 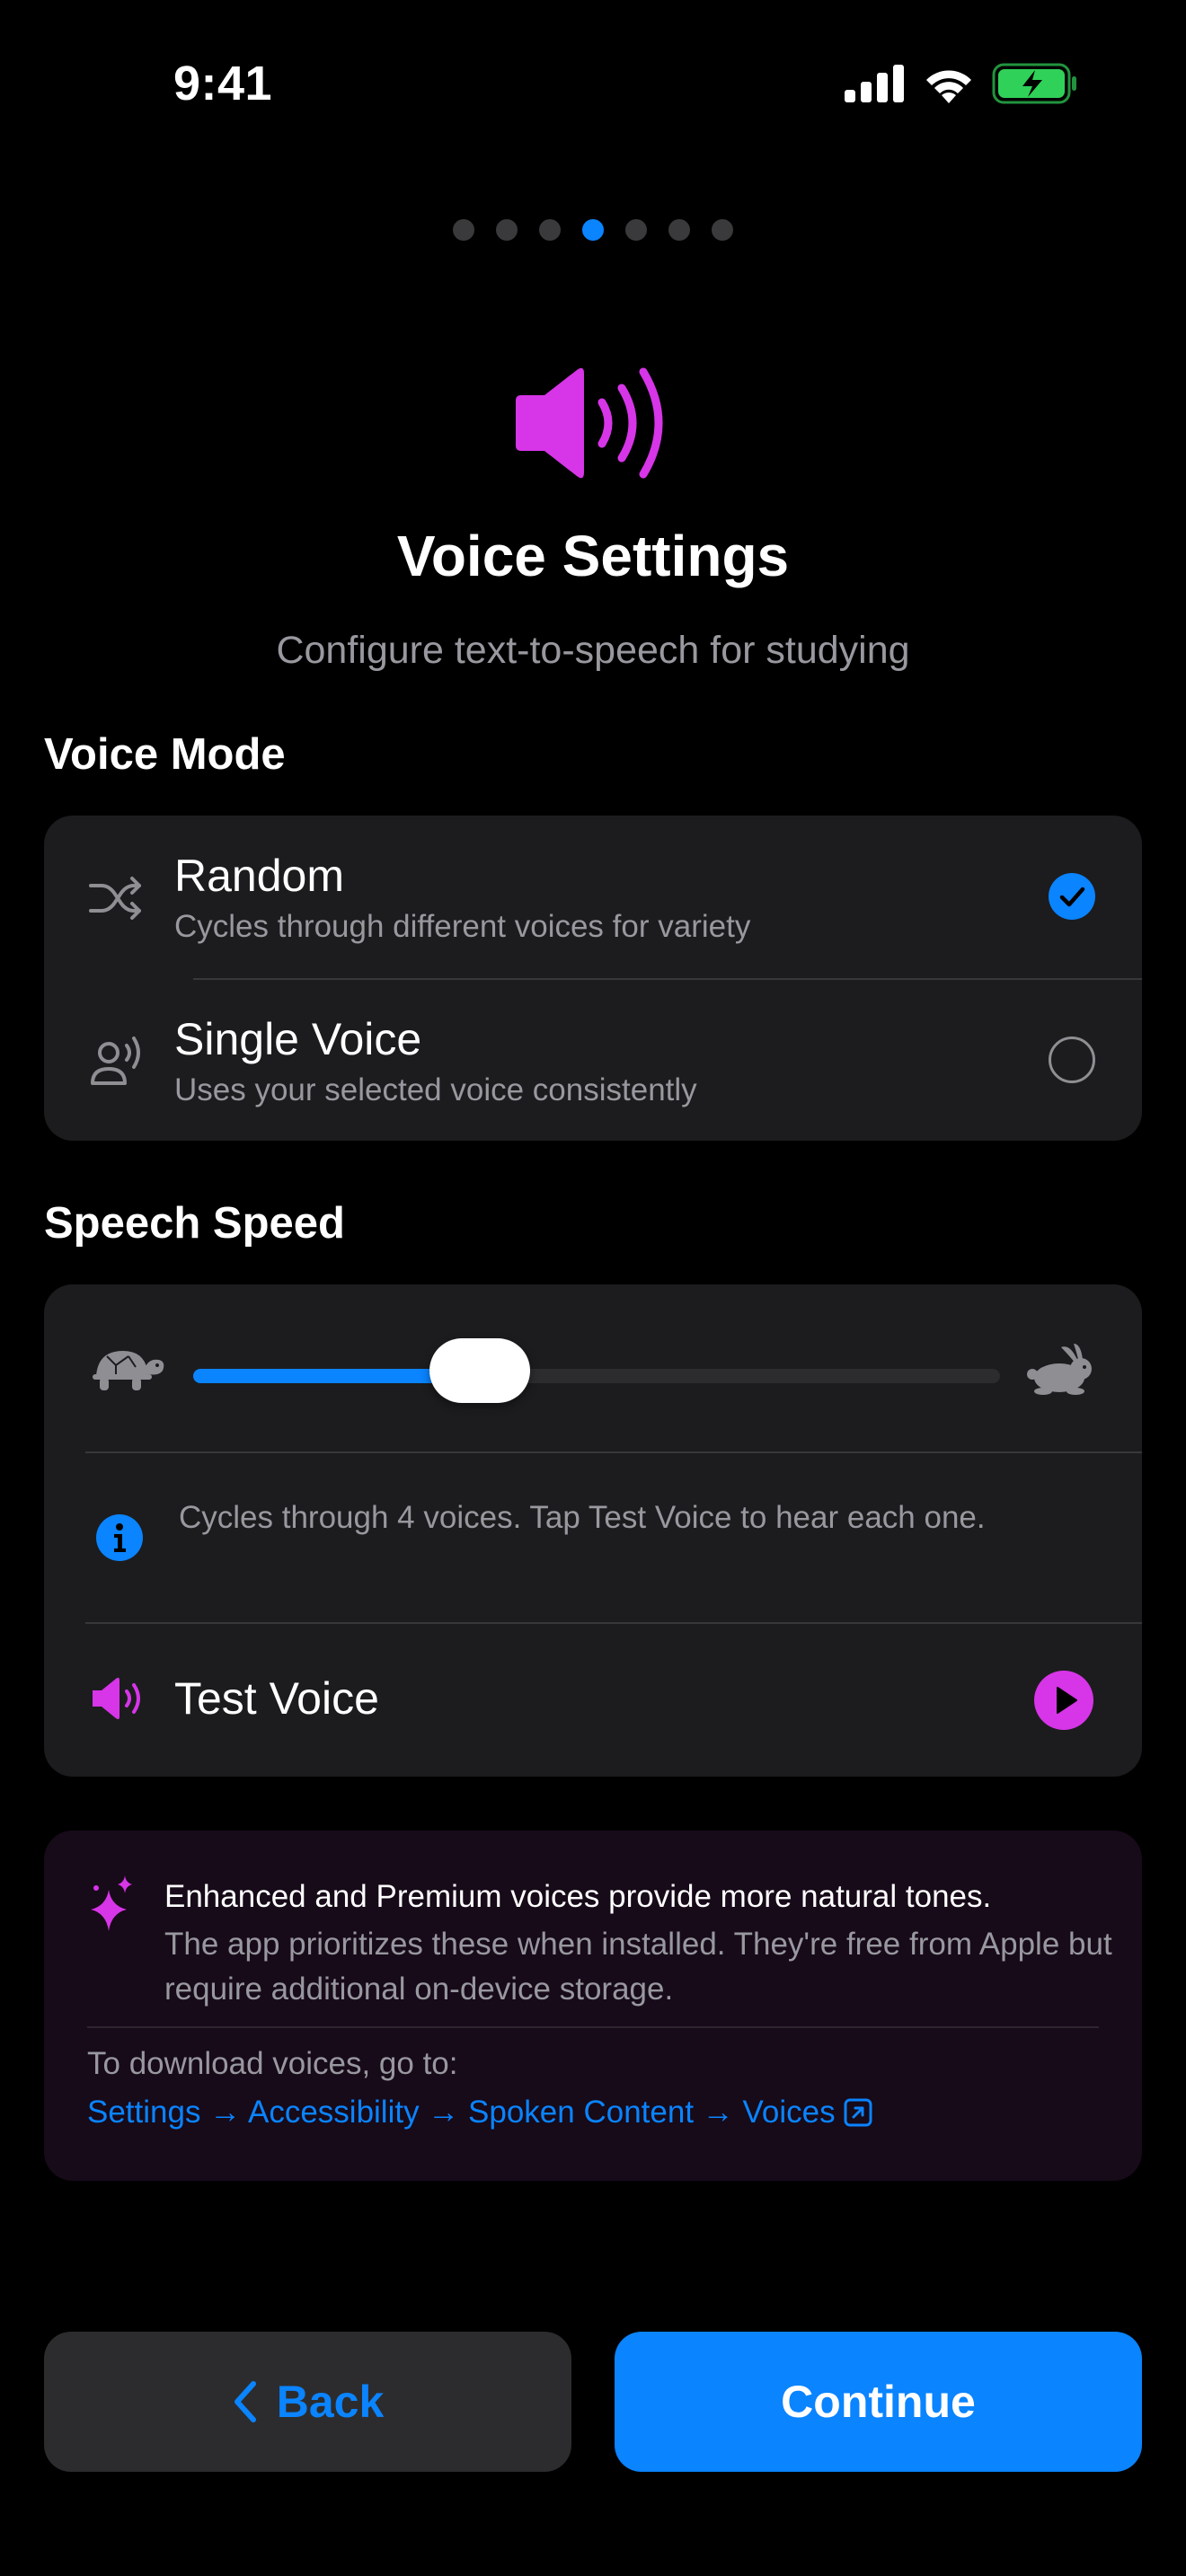 I want to click on cellular-signal-icon, so click(x=874, y=83).